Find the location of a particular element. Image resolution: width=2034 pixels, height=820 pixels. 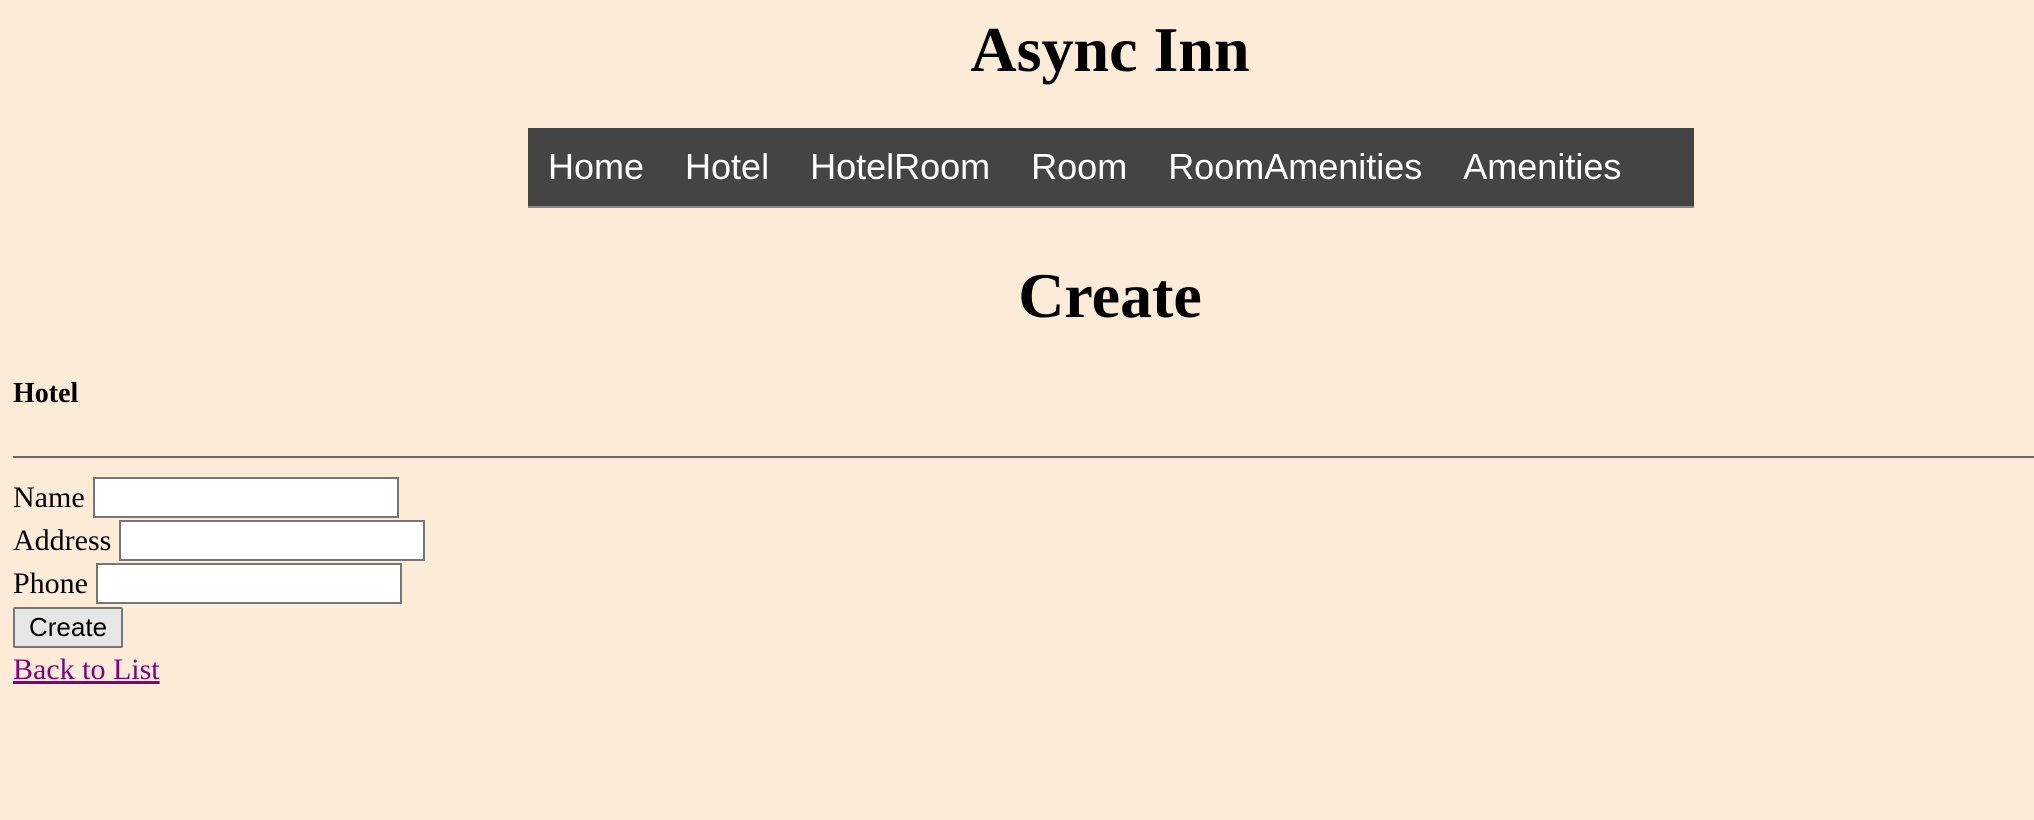

site-header: Async Inn is located at coordinates (1017, 44).